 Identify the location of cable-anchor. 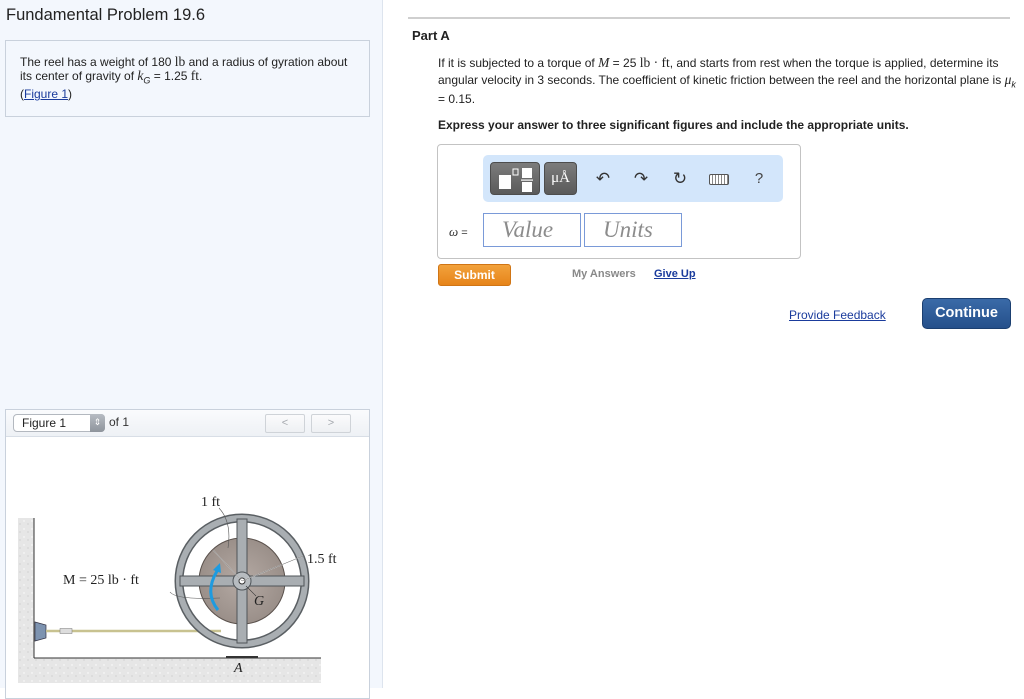
(40, 631).